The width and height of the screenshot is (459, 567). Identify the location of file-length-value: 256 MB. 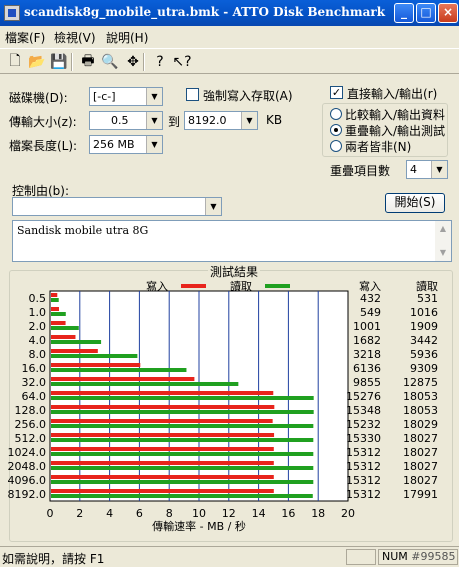
(114, 144).